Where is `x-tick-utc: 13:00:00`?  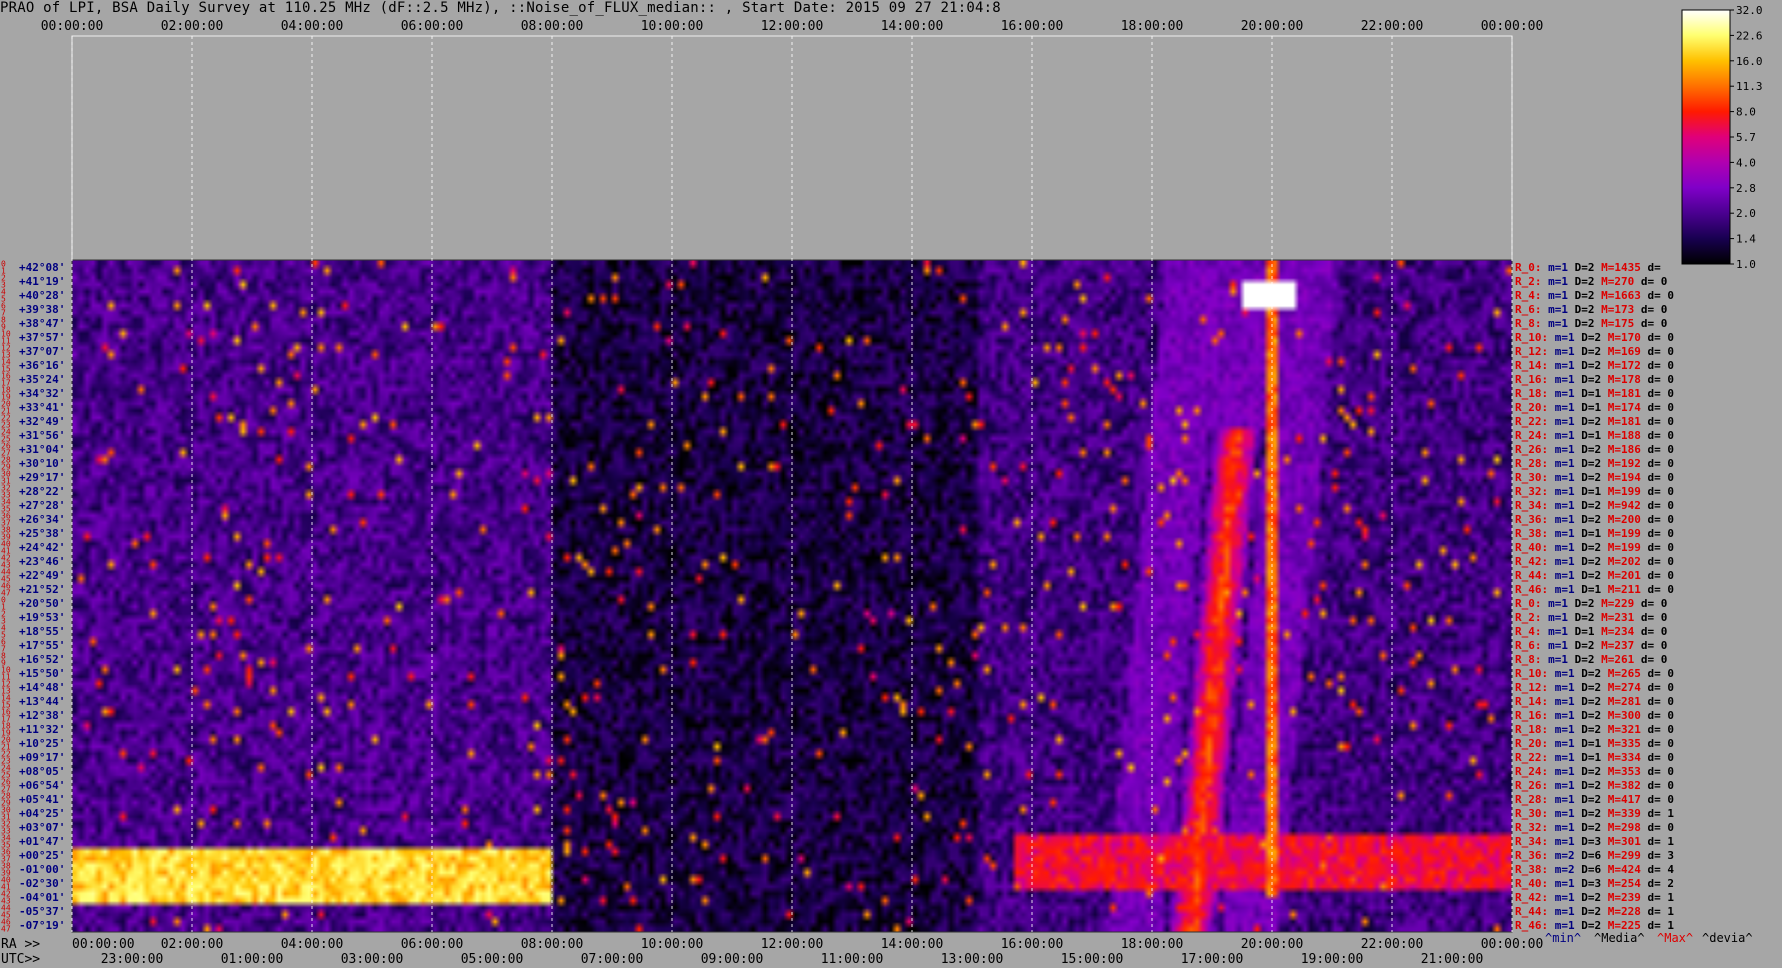
x-tick-utc: 13:00:00 is located at coordinates (972, 959).